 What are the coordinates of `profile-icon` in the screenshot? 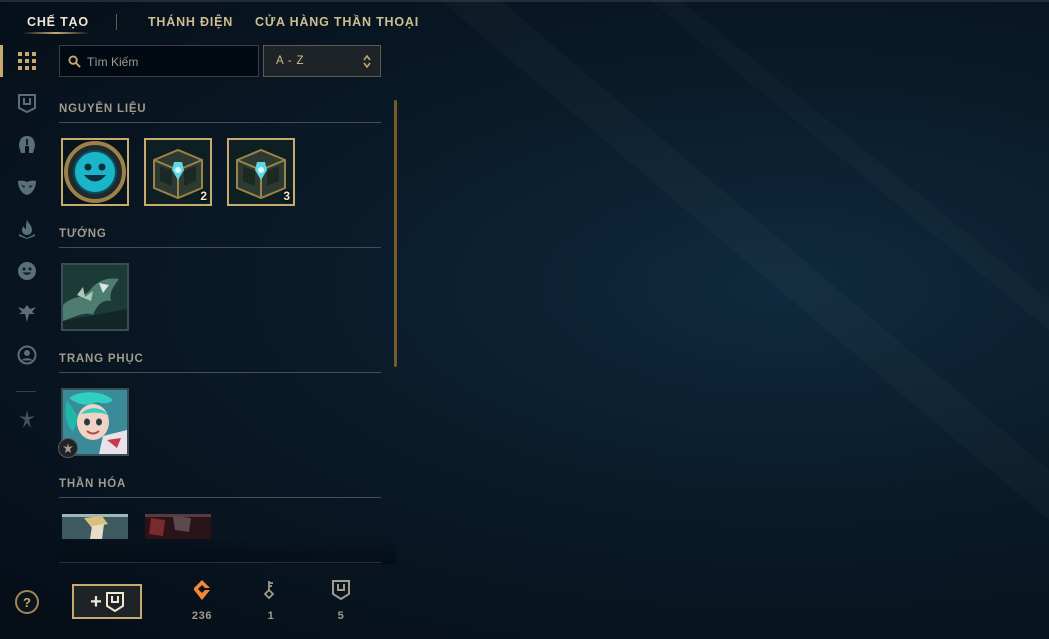 It's located at (27, 355).